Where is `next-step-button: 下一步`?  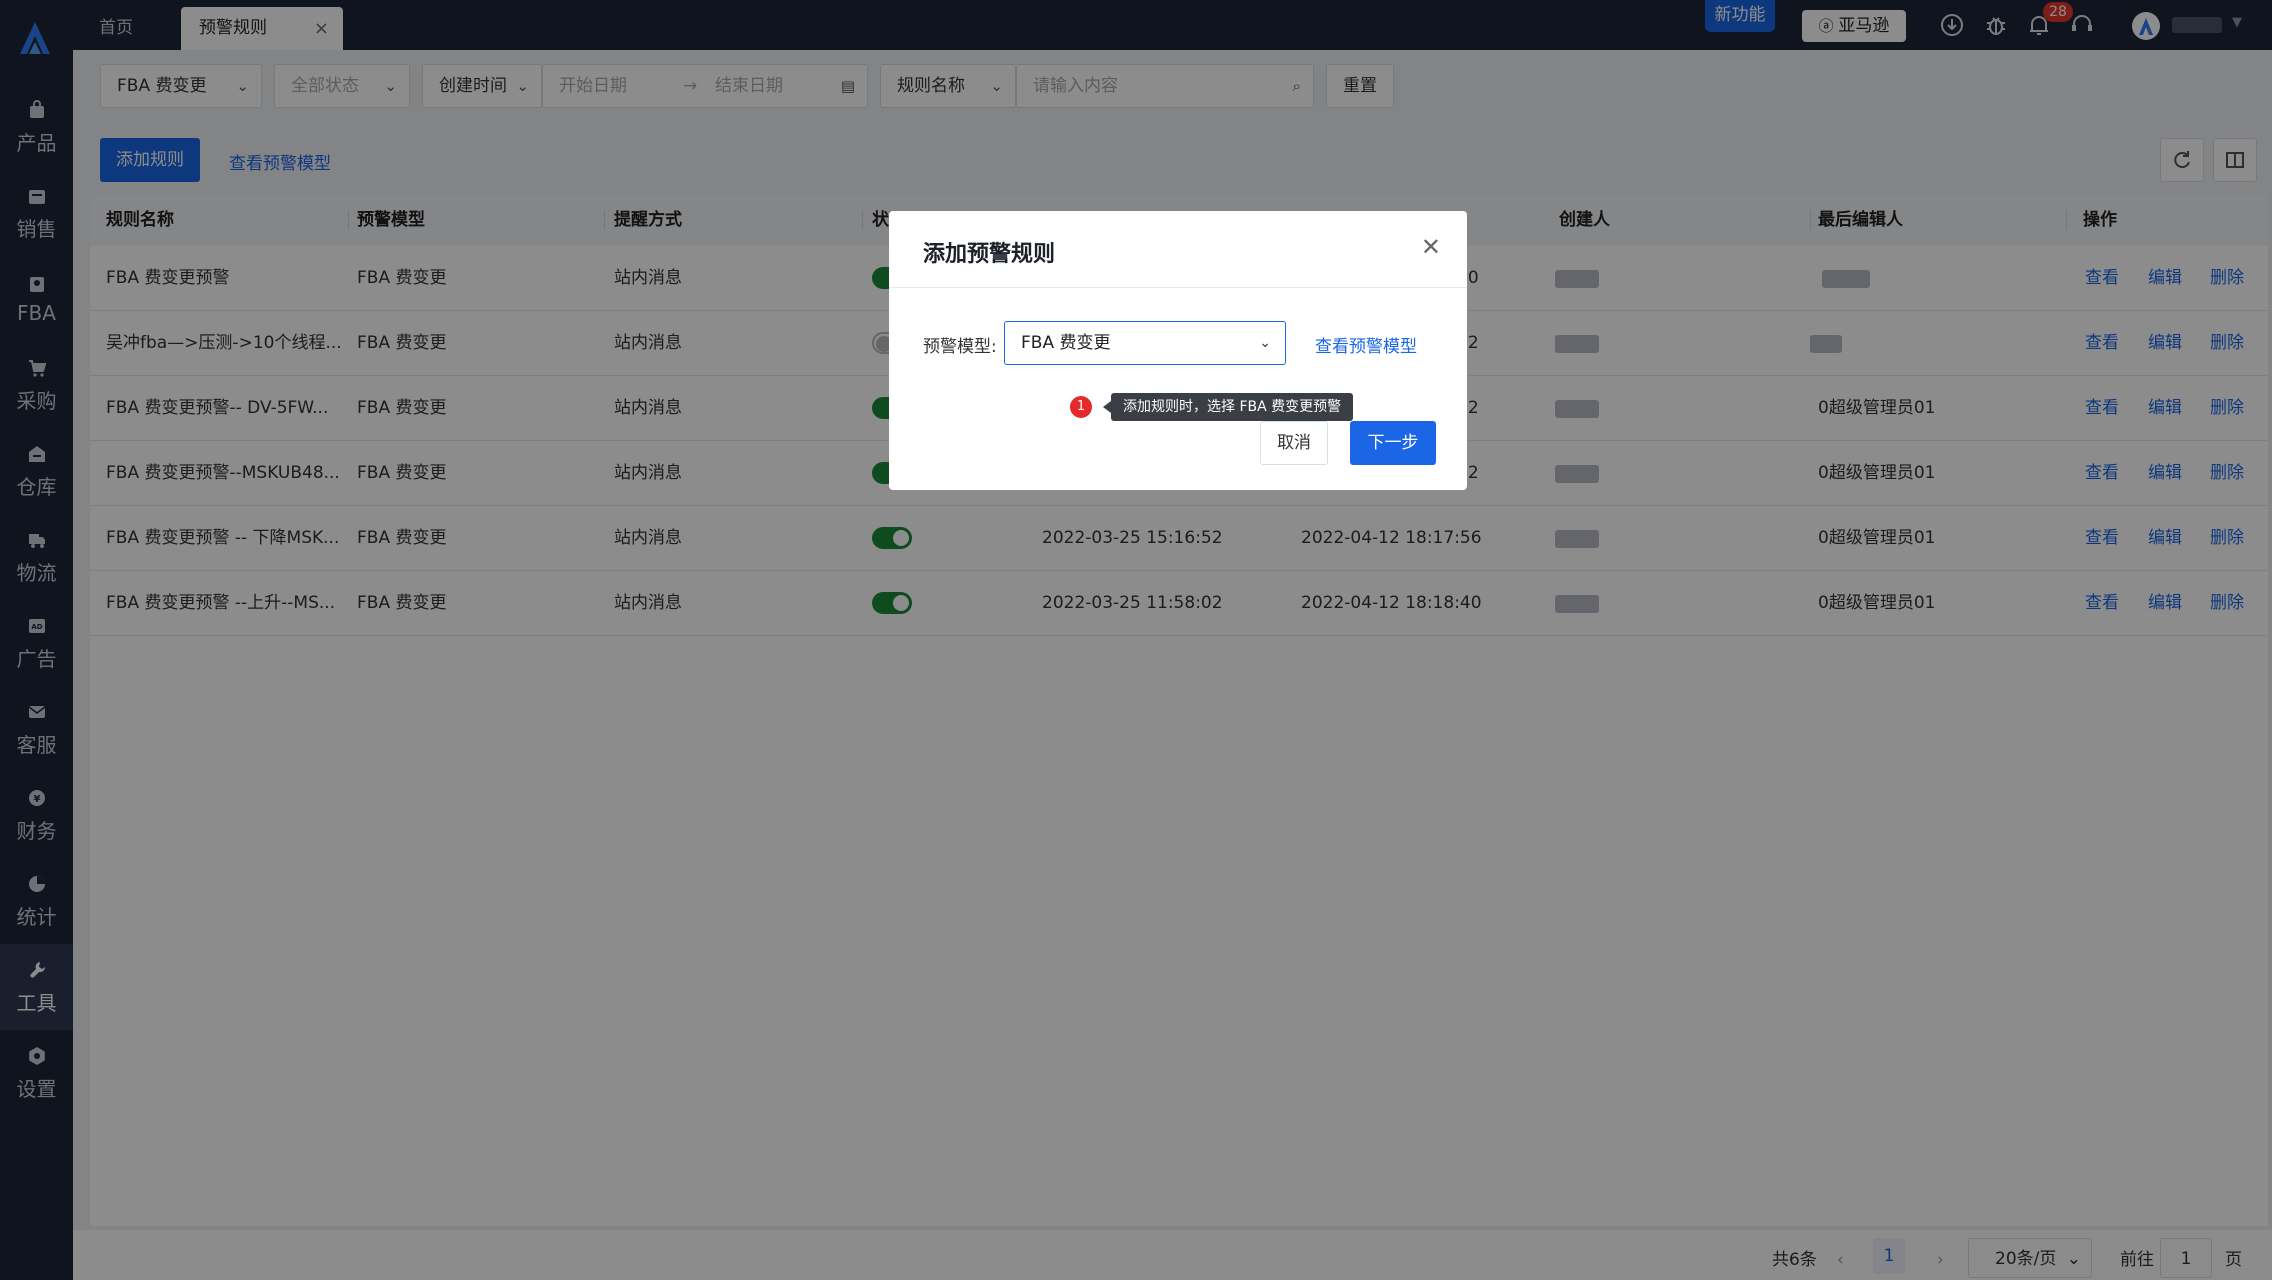 next-step-button: 下一步 is located at coordinates (1393, 443).